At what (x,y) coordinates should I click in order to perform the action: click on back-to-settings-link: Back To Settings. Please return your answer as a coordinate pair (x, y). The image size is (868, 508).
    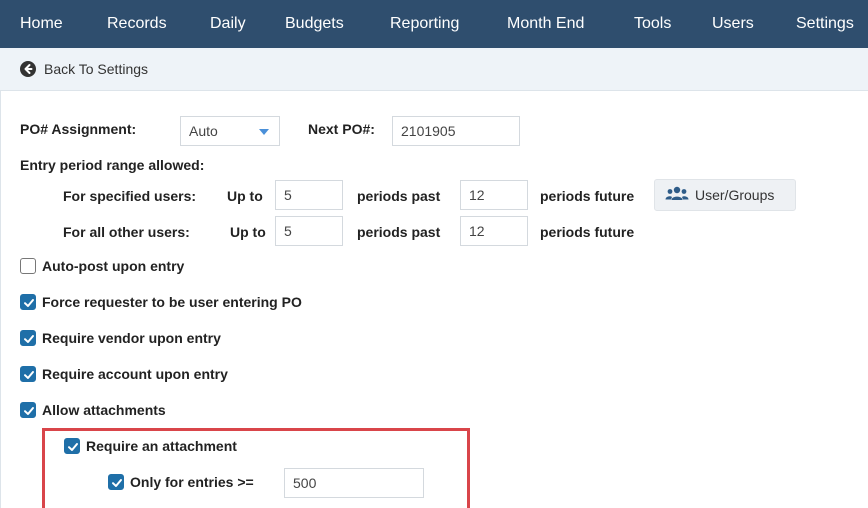
    Looking at the image, I should click on (84, 69).